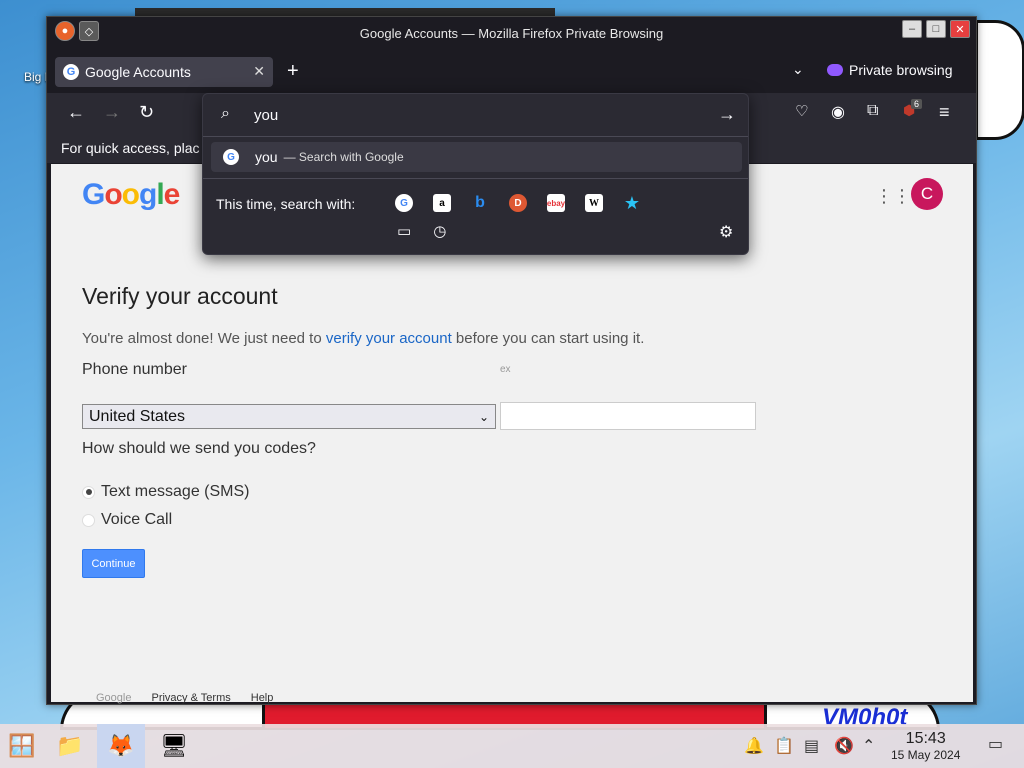 This screenshot has width=1024, height=768. I want to click on close-window-button: ✕, so click(960, 29).